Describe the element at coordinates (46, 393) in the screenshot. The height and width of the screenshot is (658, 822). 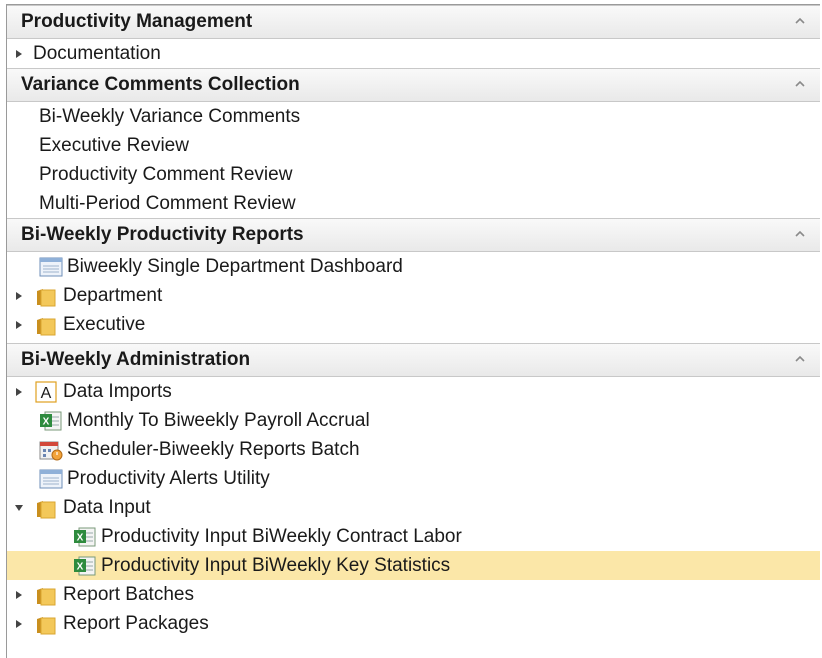
I see `svg-text: A` at that location.